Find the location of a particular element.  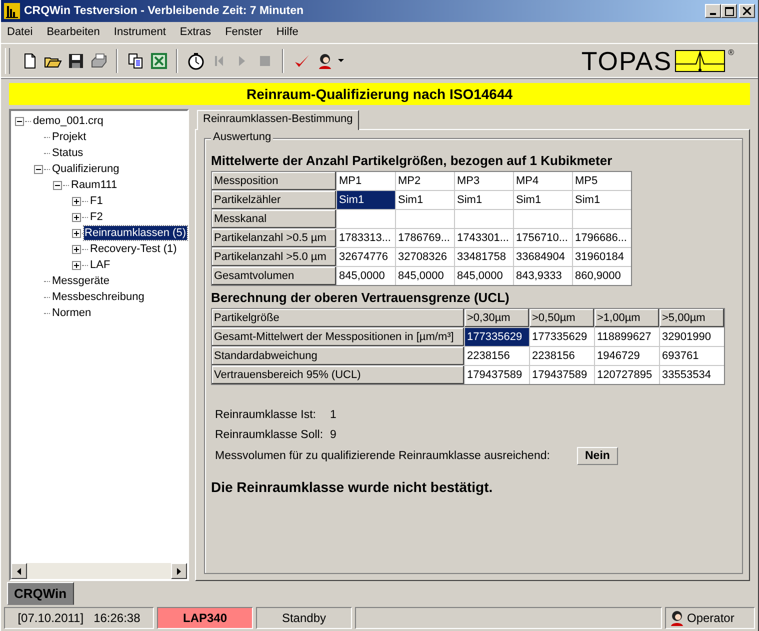

registered-mark: ® is located at coordinates (731, 52).